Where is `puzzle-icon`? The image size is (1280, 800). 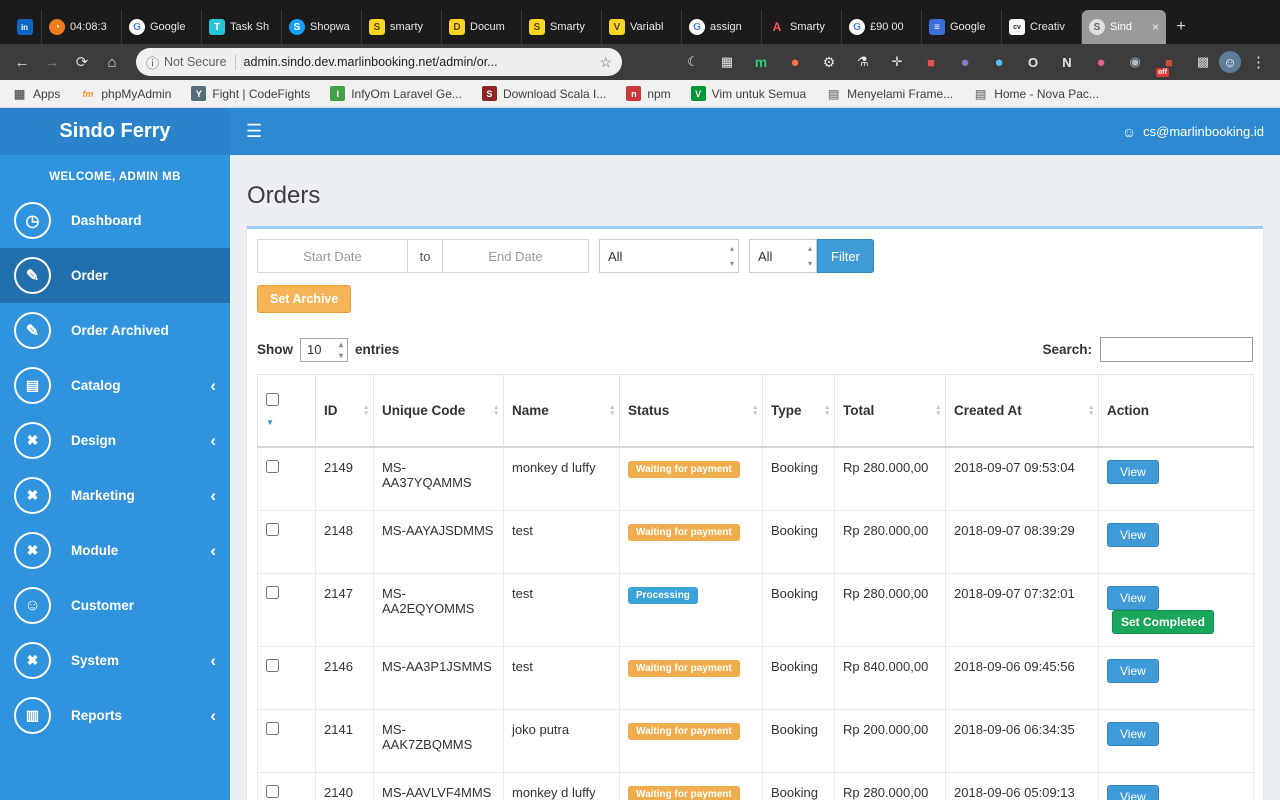 puzzle-icon is located at coordinates (1203, 62).